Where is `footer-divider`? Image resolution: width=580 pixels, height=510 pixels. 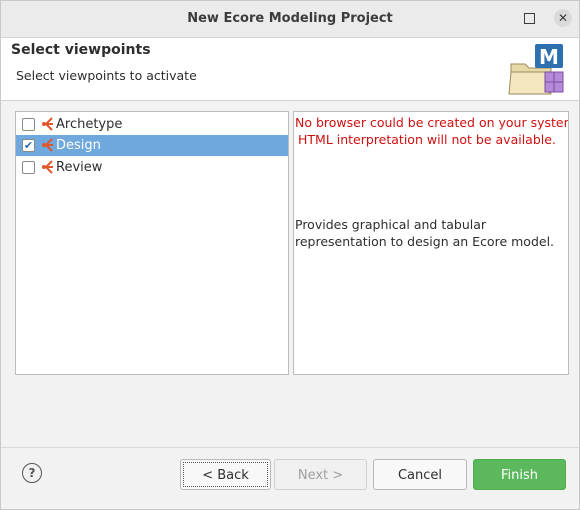 footer-divider is located at coordinates (290, 447).